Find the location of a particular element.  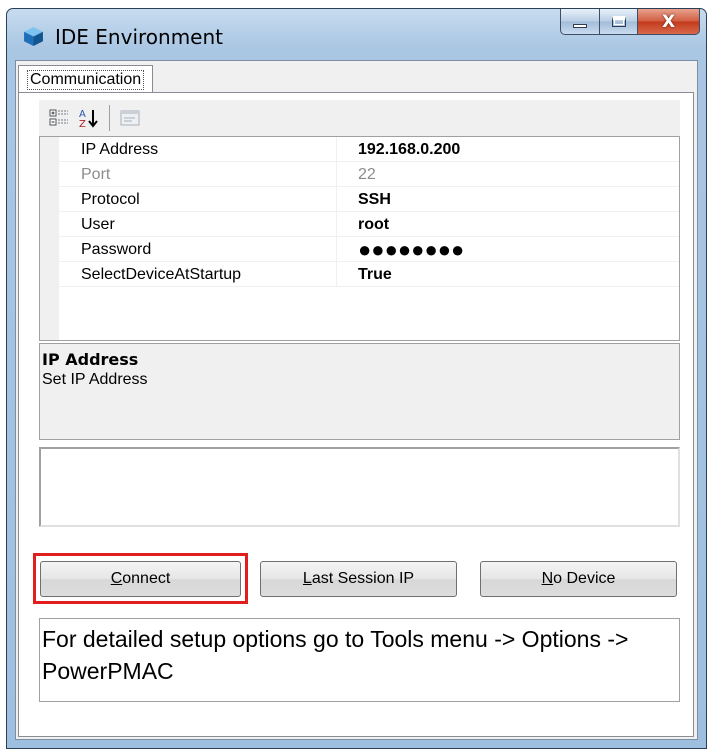

help-title: IP Address is located at coordinates (90, 359).